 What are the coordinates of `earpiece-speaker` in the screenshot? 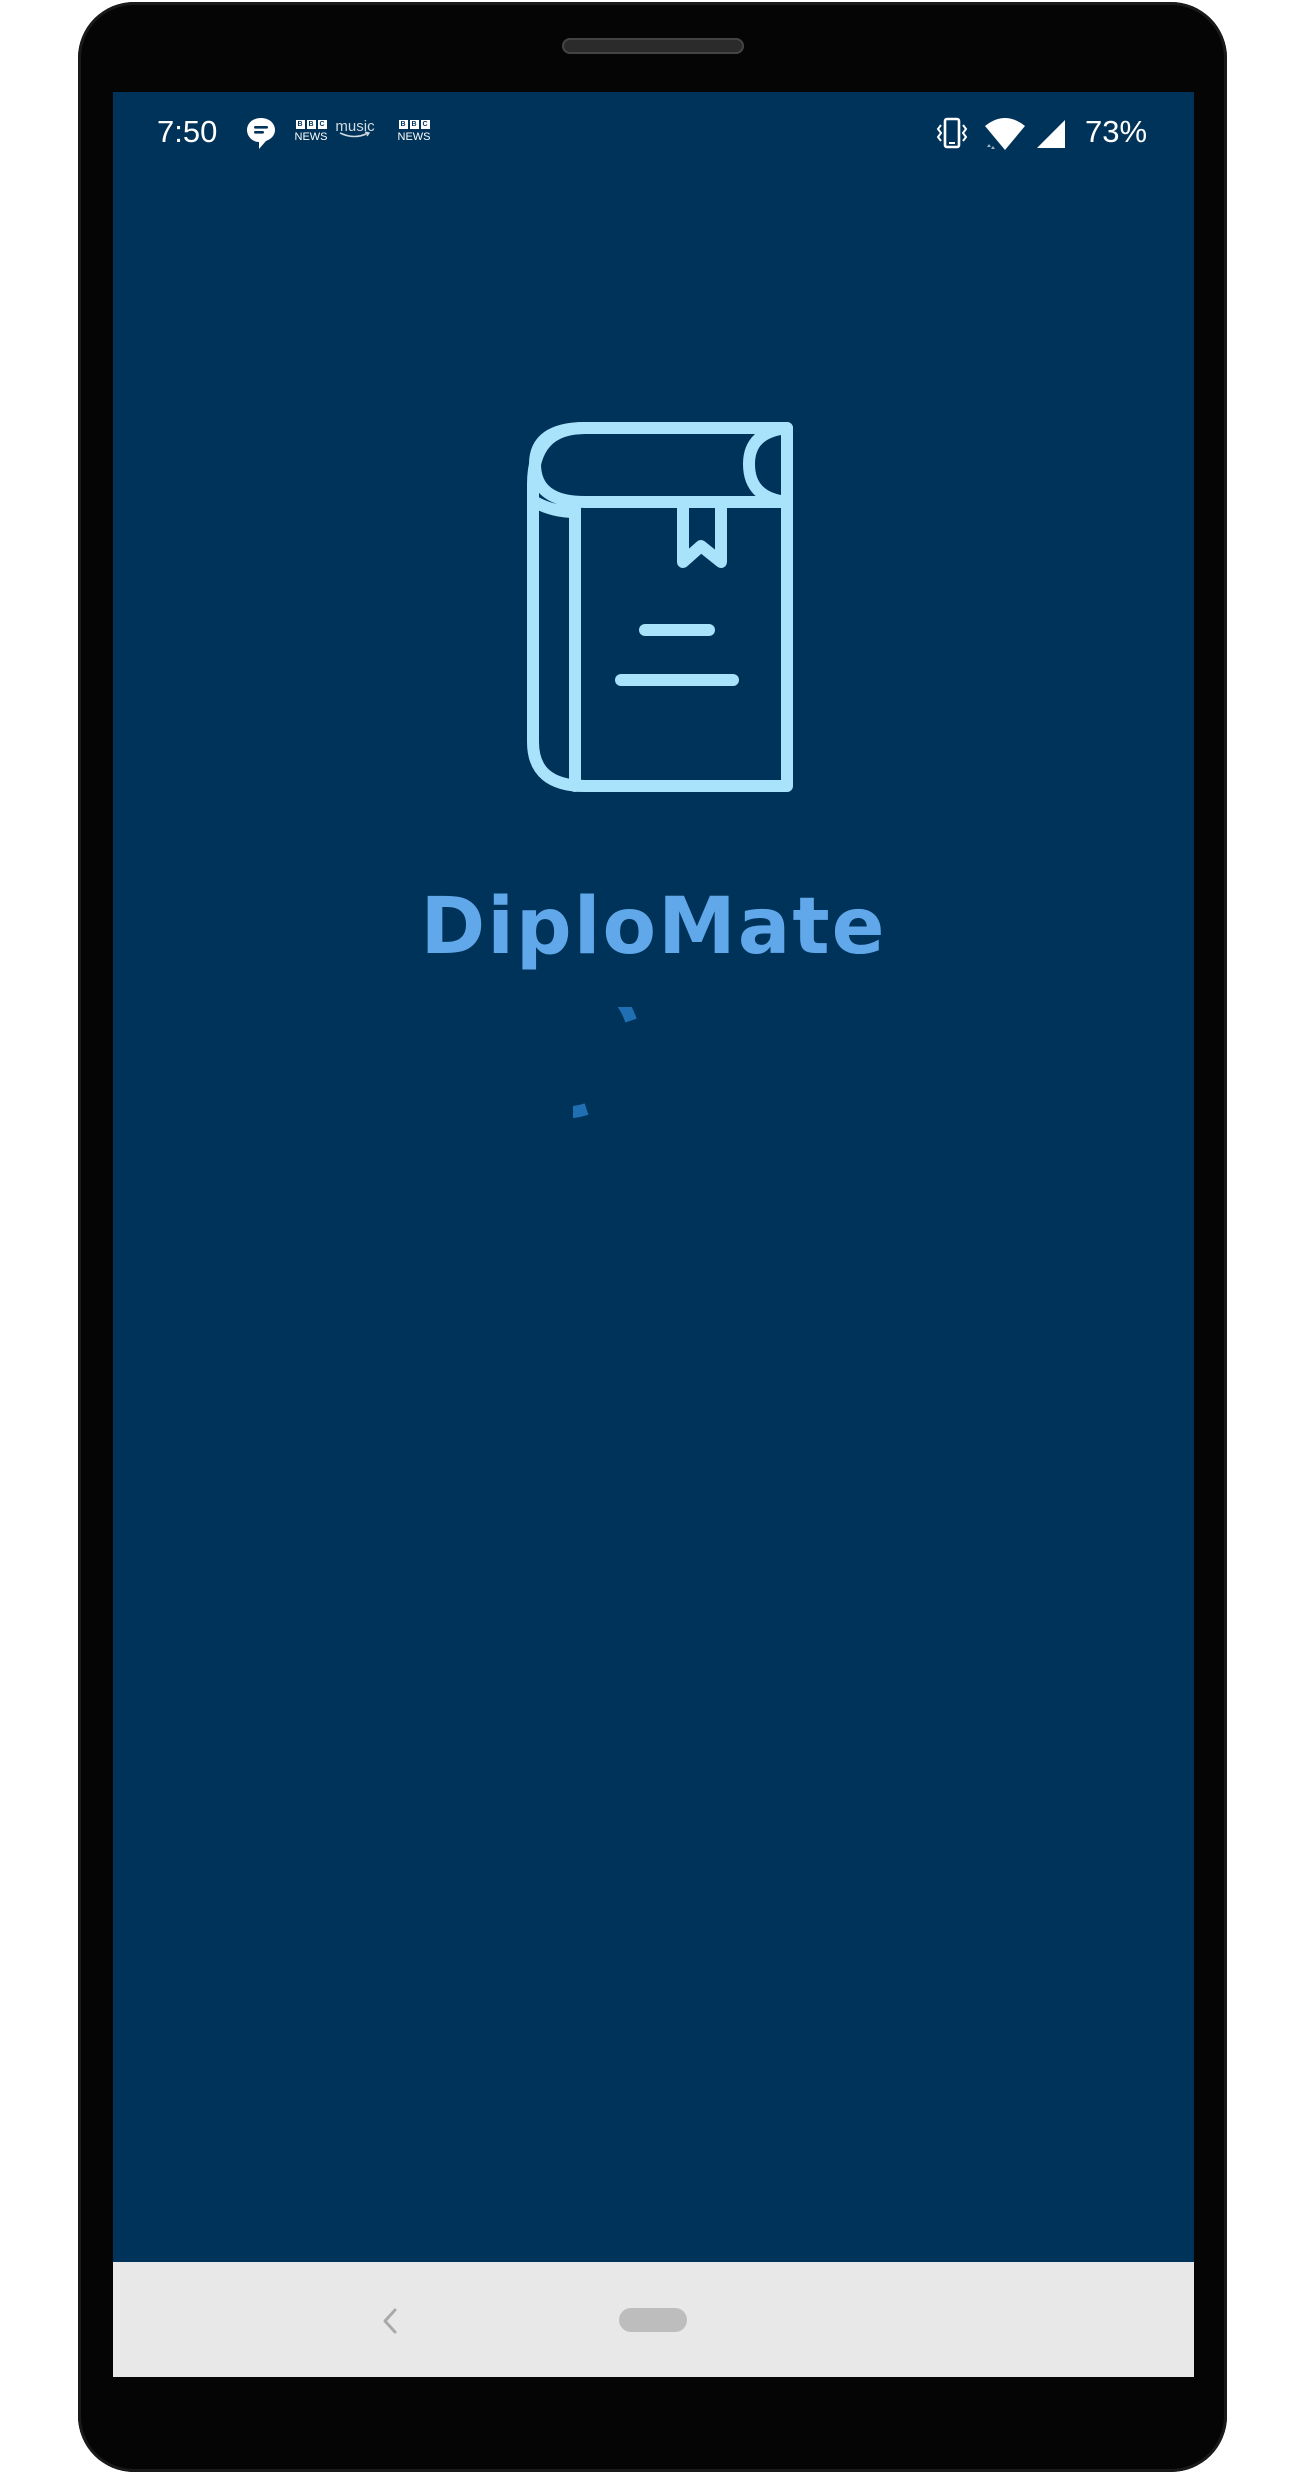 It's located at (653, 46).